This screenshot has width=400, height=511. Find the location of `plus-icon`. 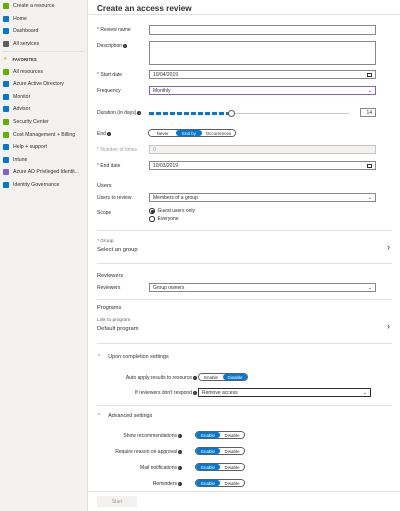

plus-icon is located at coordinates (6, 6).